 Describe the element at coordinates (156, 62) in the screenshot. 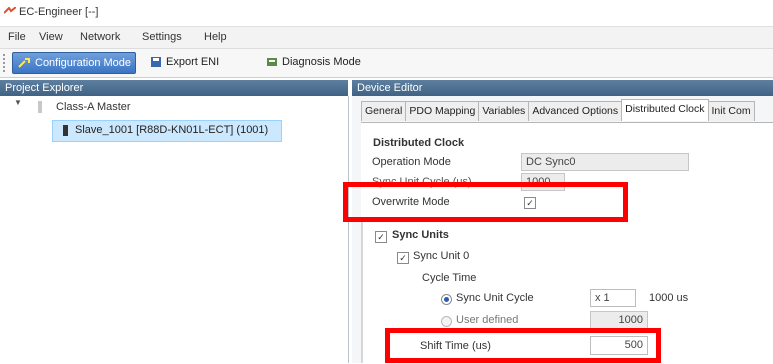

I see `save-icon` at that location.